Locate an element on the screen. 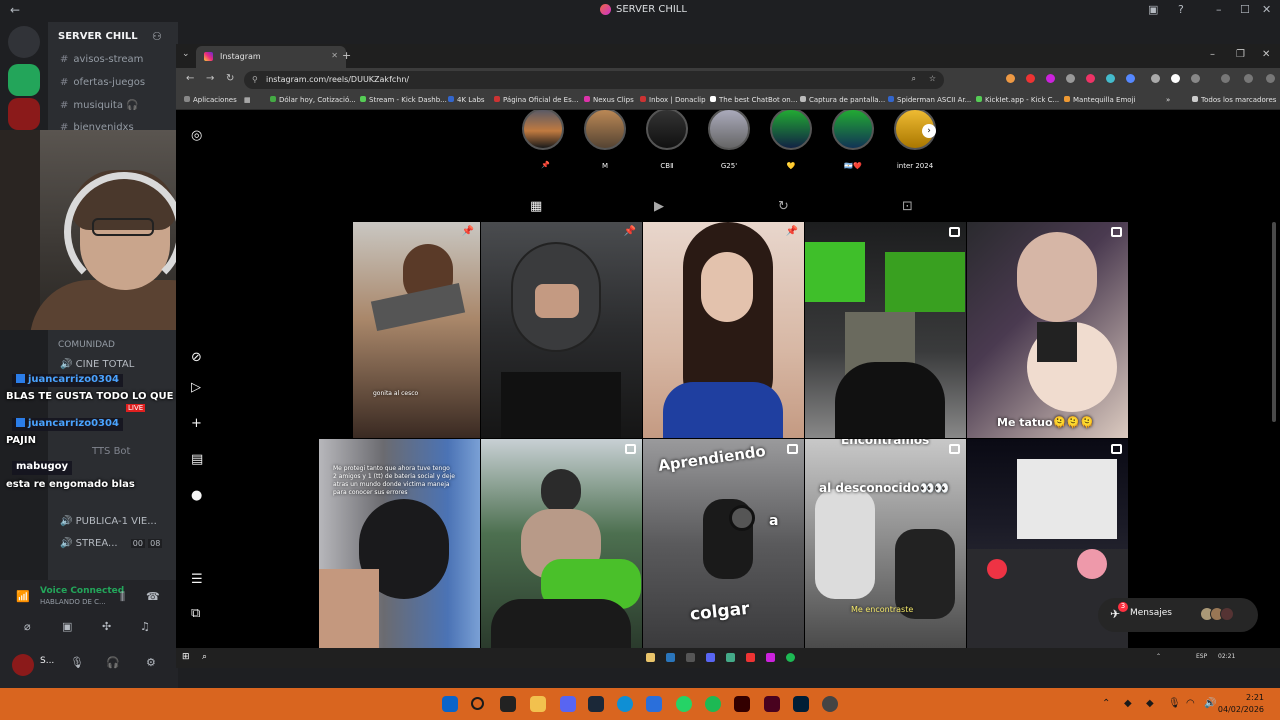 The width and height of the screenshot is (1280, 720). new-tab-button: + is located at coordinates (346, 55).